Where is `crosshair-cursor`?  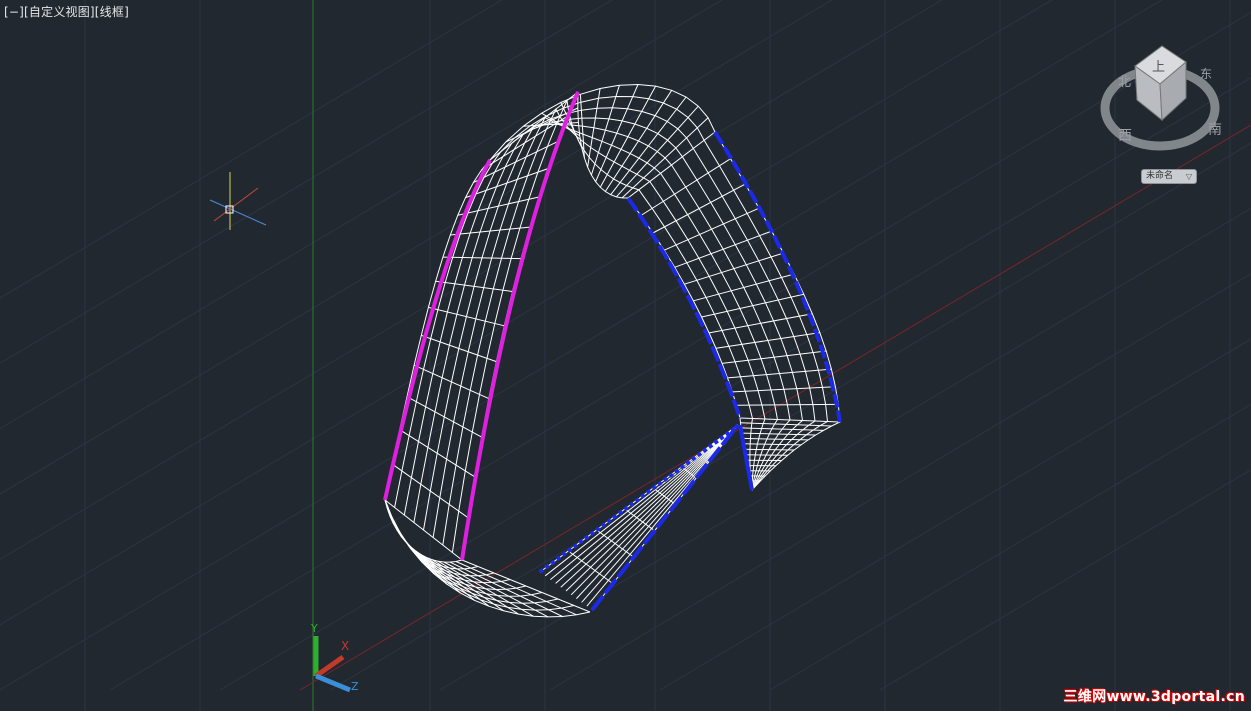
crosshair-cursor is located at coordinates (238, 201).